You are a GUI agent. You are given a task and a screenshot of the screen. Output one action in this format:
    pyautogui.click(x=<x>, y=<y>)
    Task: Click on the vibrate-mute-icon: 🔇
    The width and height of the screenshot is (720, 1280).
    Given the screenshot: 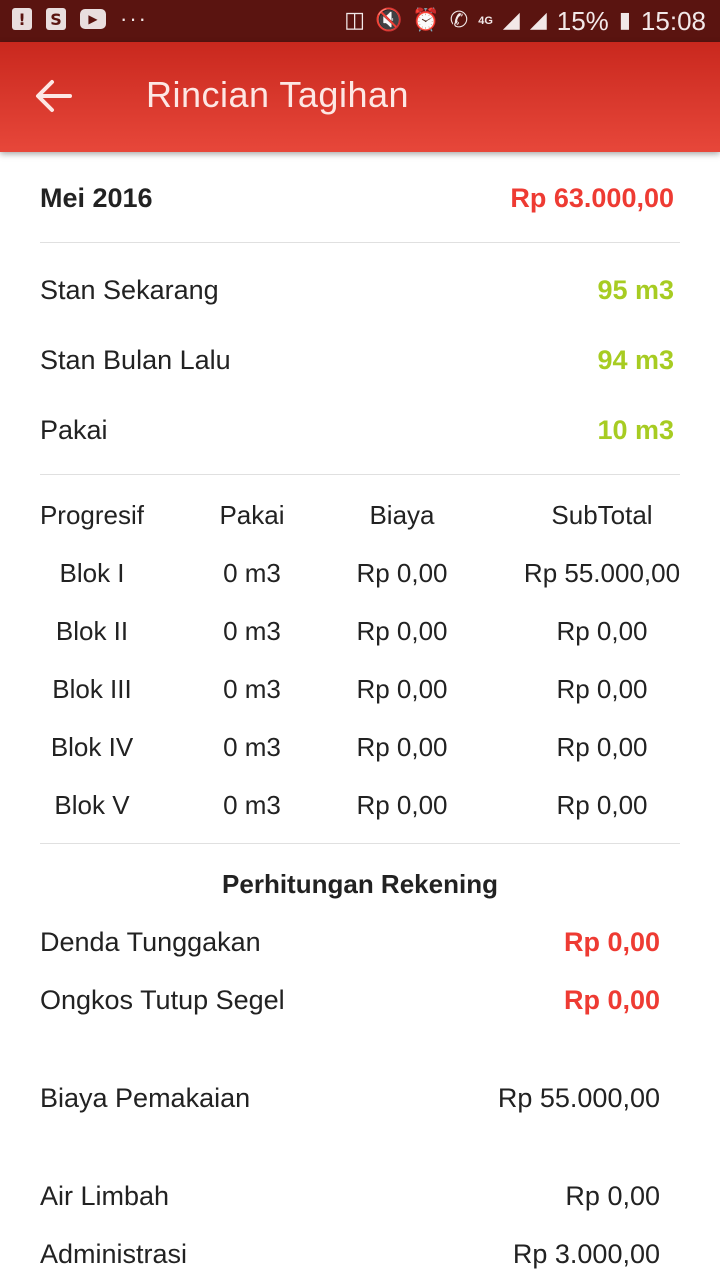 What is the action you would take?
    pyautogui.click(x=388, y=20)
    